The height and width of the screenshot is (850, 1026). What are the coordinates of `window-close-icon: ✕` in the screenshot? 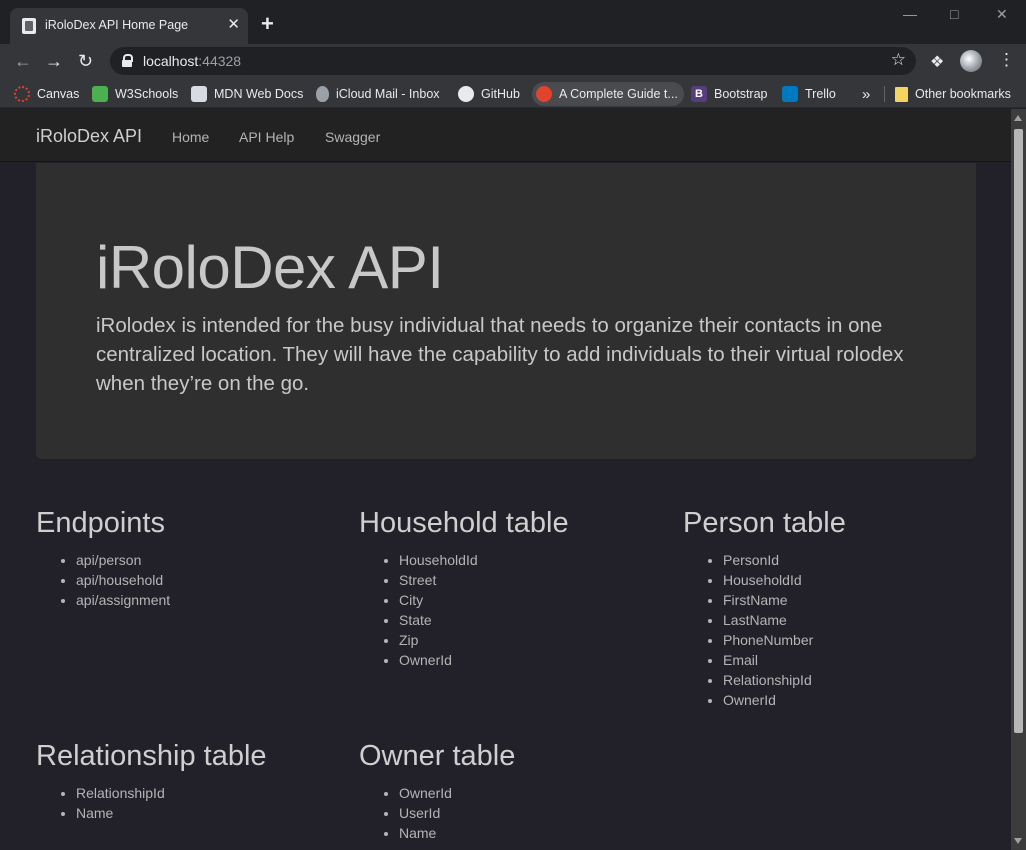 It's located at (1002, 14).